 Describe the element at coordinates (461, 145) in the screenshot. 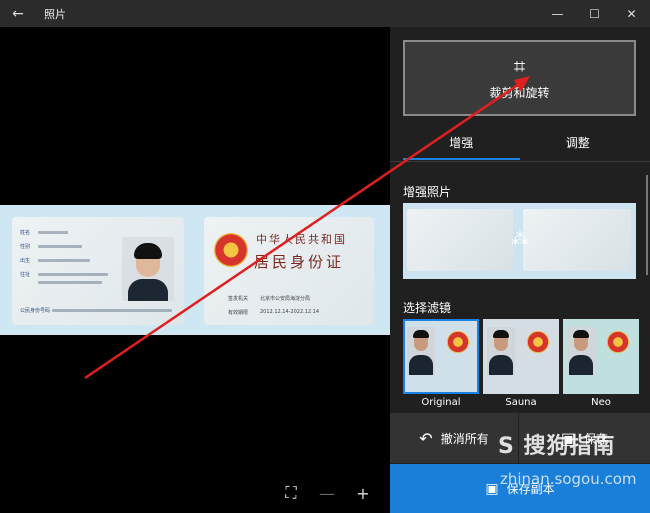

I see `tab-enhance: 增强` at that location.